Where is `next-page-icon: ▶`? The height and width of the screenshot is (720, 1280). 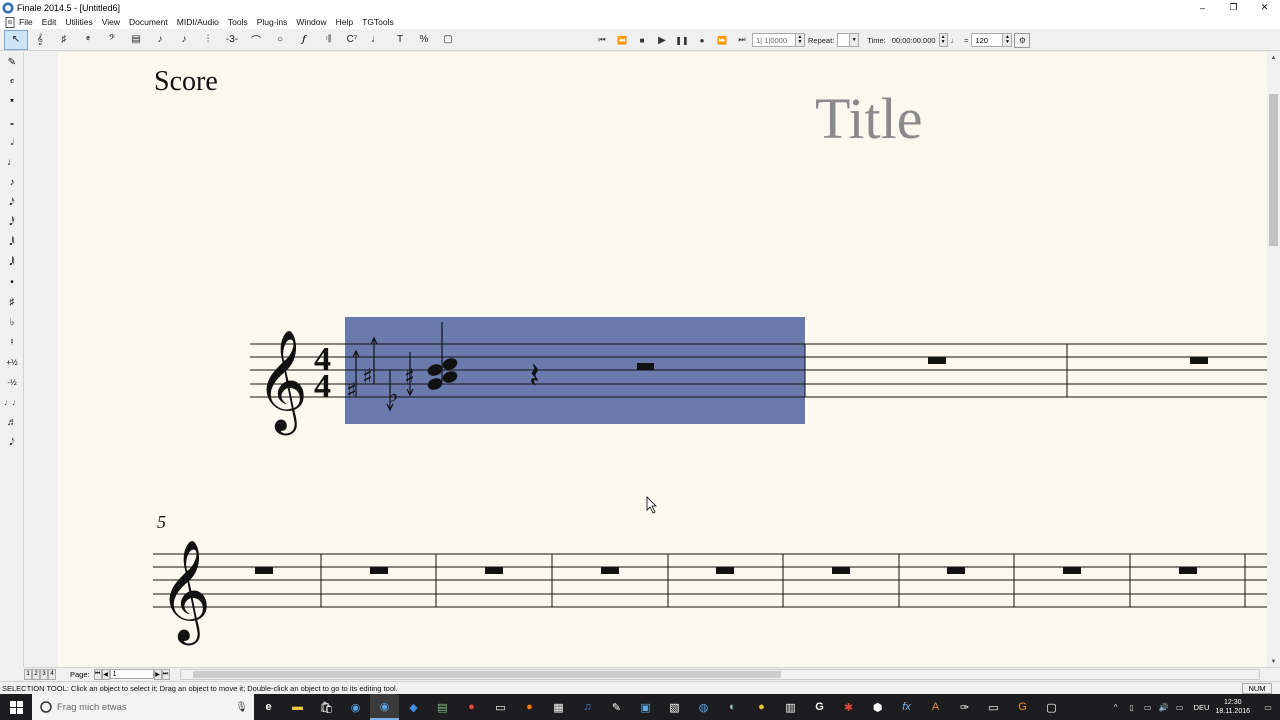 next-page-icon: ▶ is located at coordinates (157, 674).